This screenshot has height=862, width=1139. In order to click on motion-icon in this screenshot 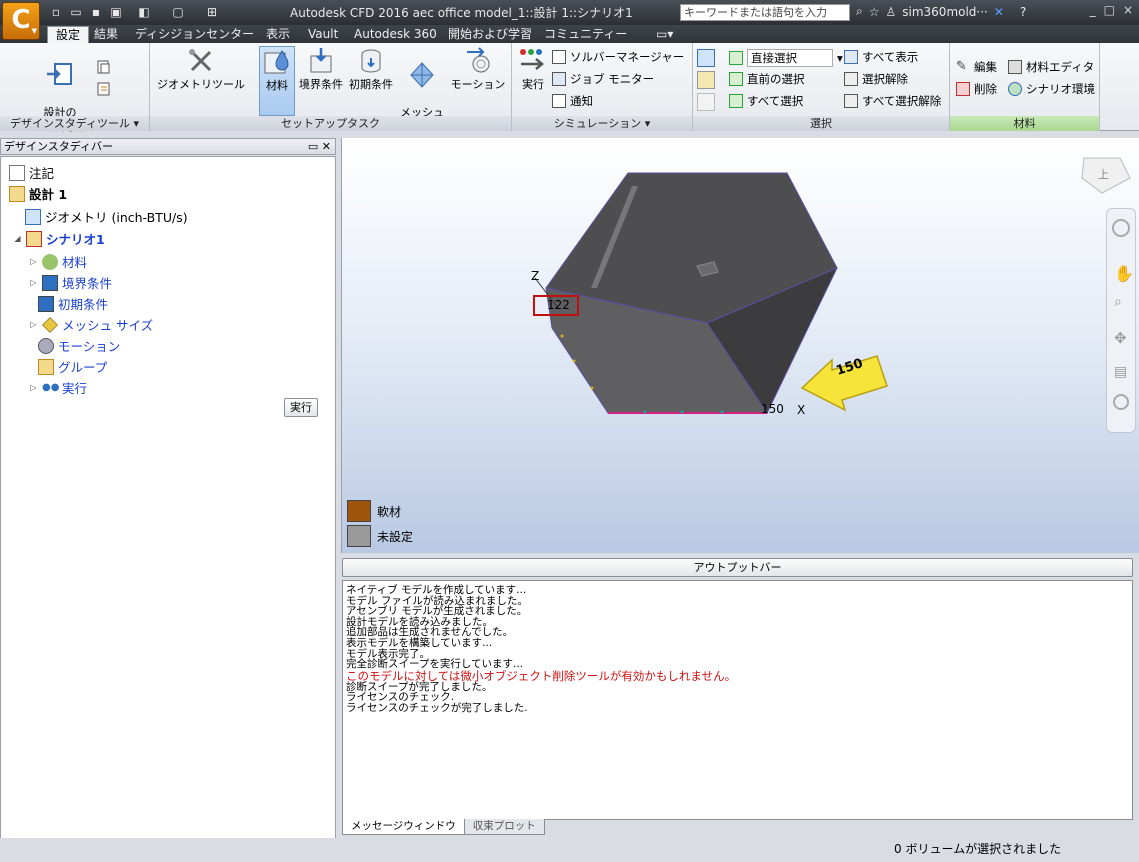, I will do `click(478, 60)`.